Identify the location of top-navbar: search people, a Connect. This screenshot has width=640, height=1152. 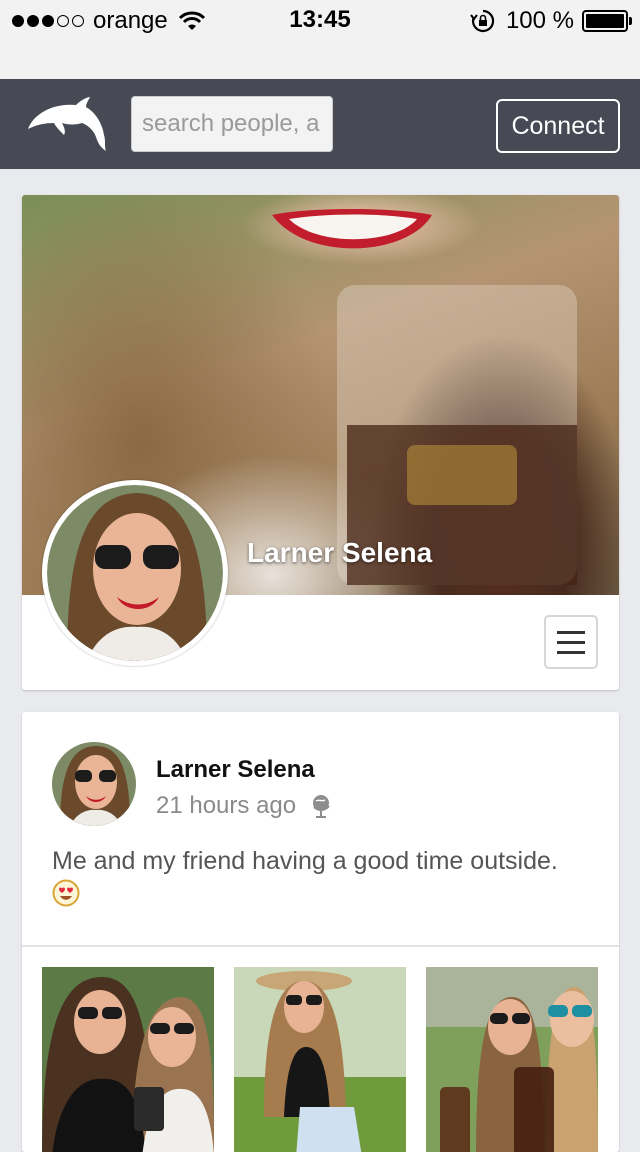
(320, 124).